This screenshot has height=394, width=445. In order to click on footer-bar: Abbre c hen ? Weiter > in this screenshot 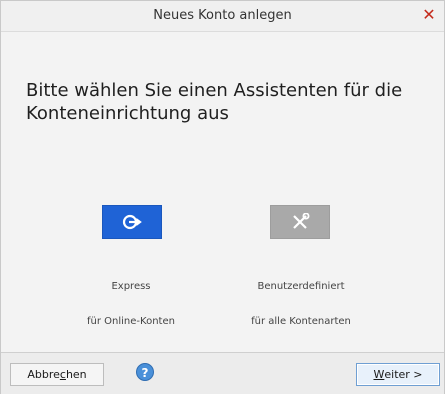, I will do `click(222, 373)`.